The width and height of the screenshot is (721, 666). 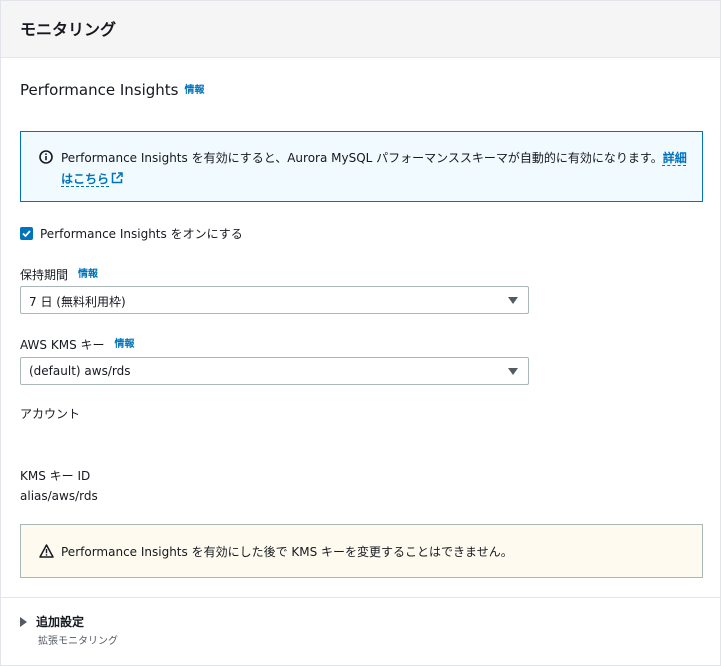 I want to click on panel-title: モニタリング, so click(x=68, y=29).